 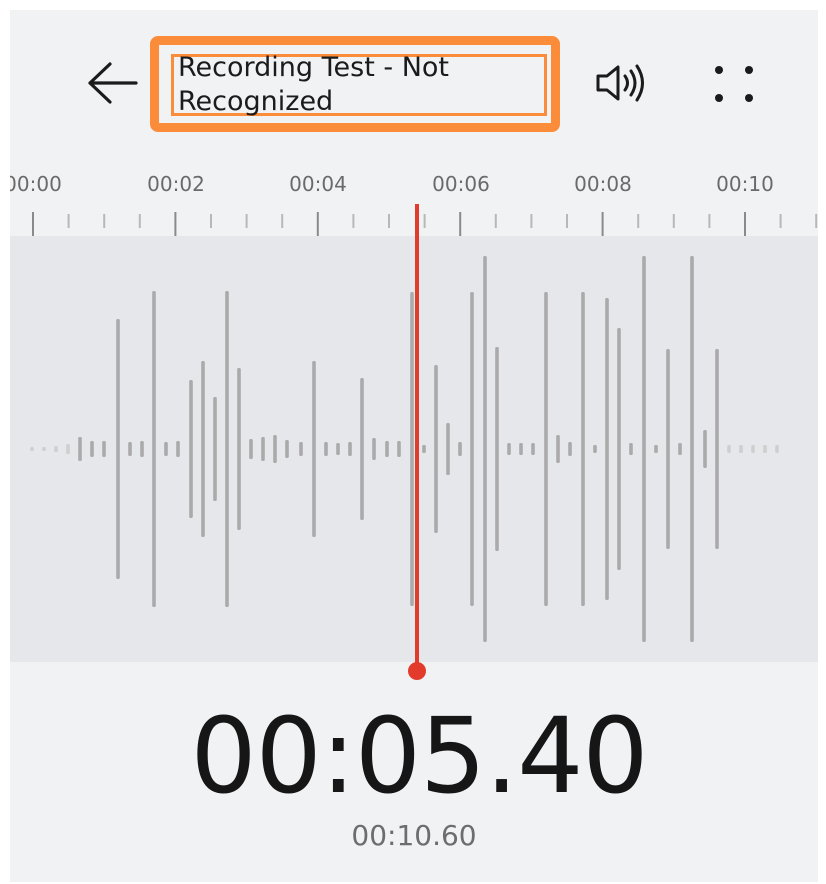 I want to click on title-highlight-box: Recording Test - Not Recognized, so click(x=355, y=84).